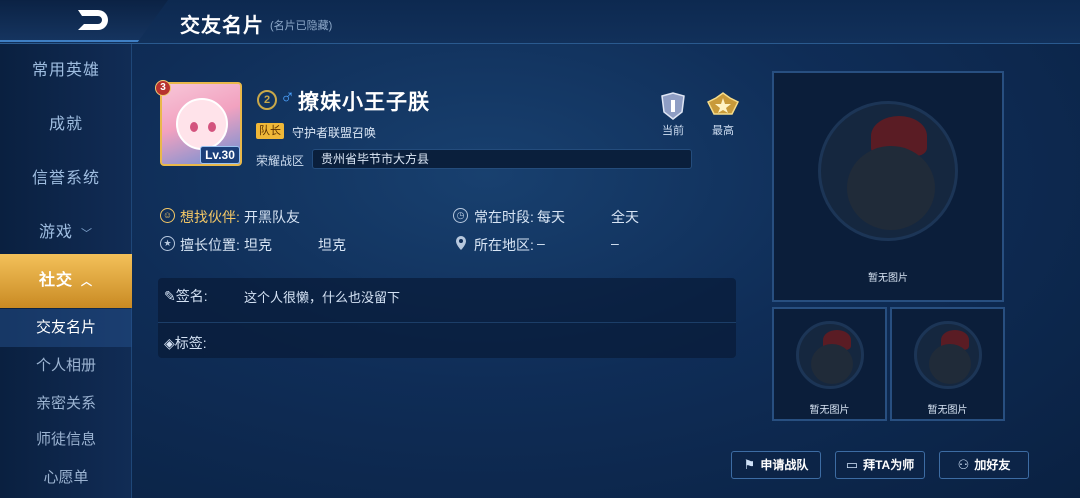 Image resolution: width=1080 pixels, height=498 pixels. Describe the element at coordinates (66, 328) in the screenshot. I see `subnav-item-friend-card: 交友名片` at that location.